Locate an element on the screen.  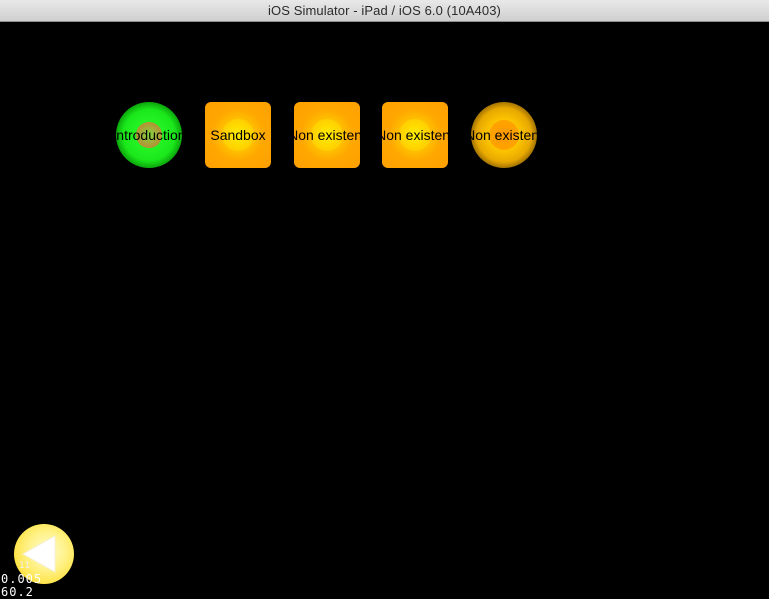
title-bar: iOS Simulator - iPad / iOS 6.0 (10A403) is located at coordinates (384, 11).